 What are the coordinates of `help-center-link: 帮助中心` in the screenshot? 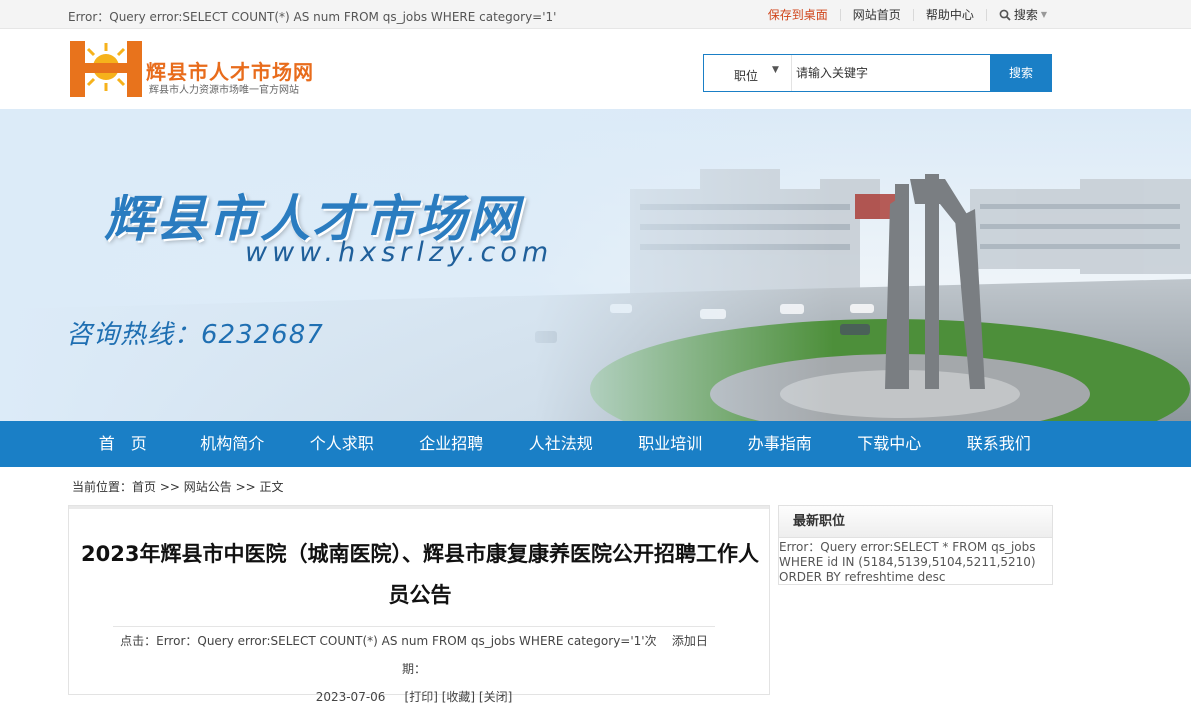 It's located at (949, 14).